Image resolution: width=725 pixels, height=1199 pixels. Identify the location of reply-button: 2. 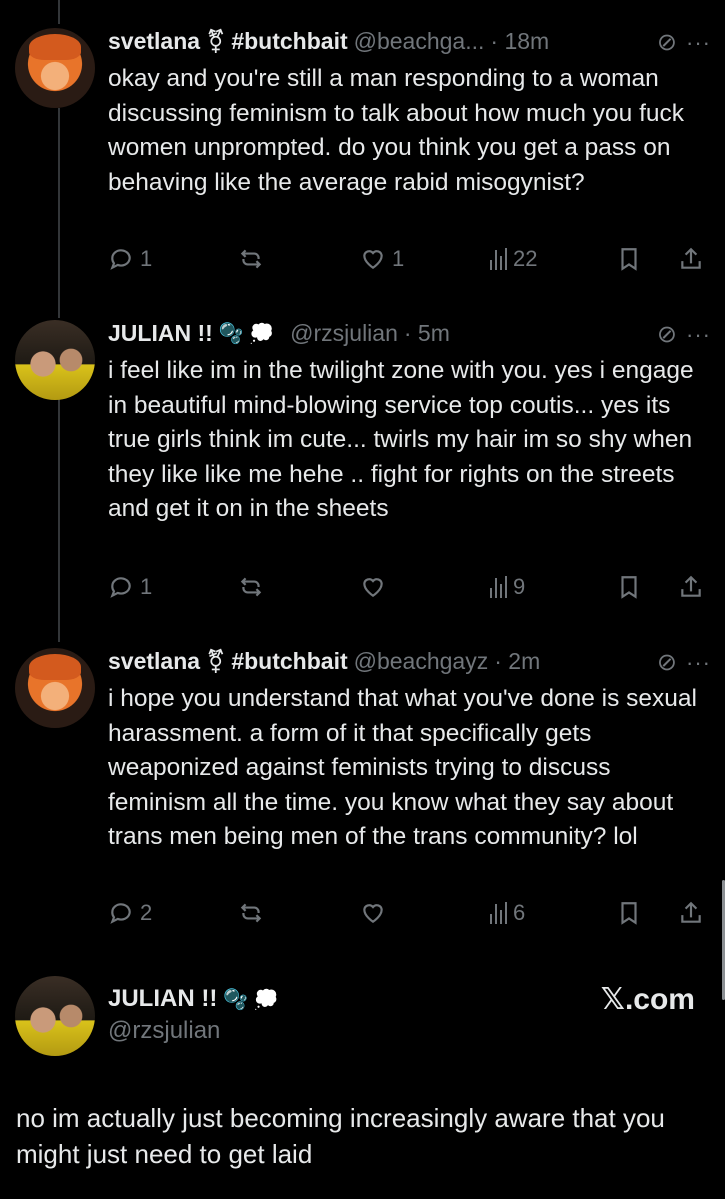
(130, 913).